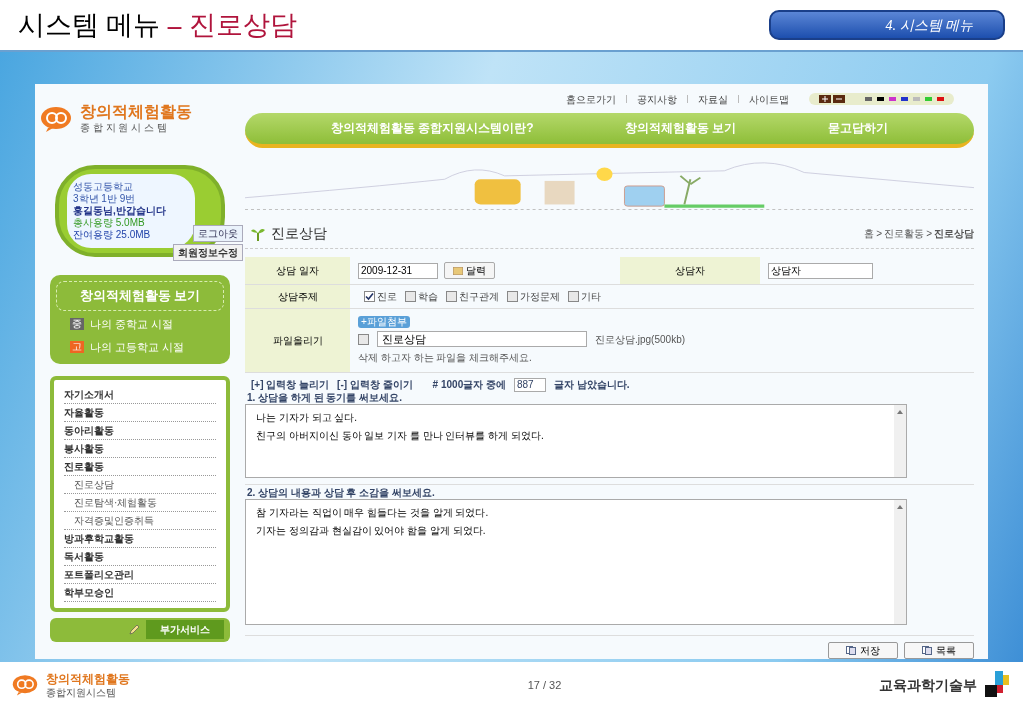 Image resolution: width=1023 pixels, height=708 pixels. What do you see at coordinates (140, 592) in the screenshot?
I see `side-menu-item: 학부모승인` at bounding box center [140, 592].